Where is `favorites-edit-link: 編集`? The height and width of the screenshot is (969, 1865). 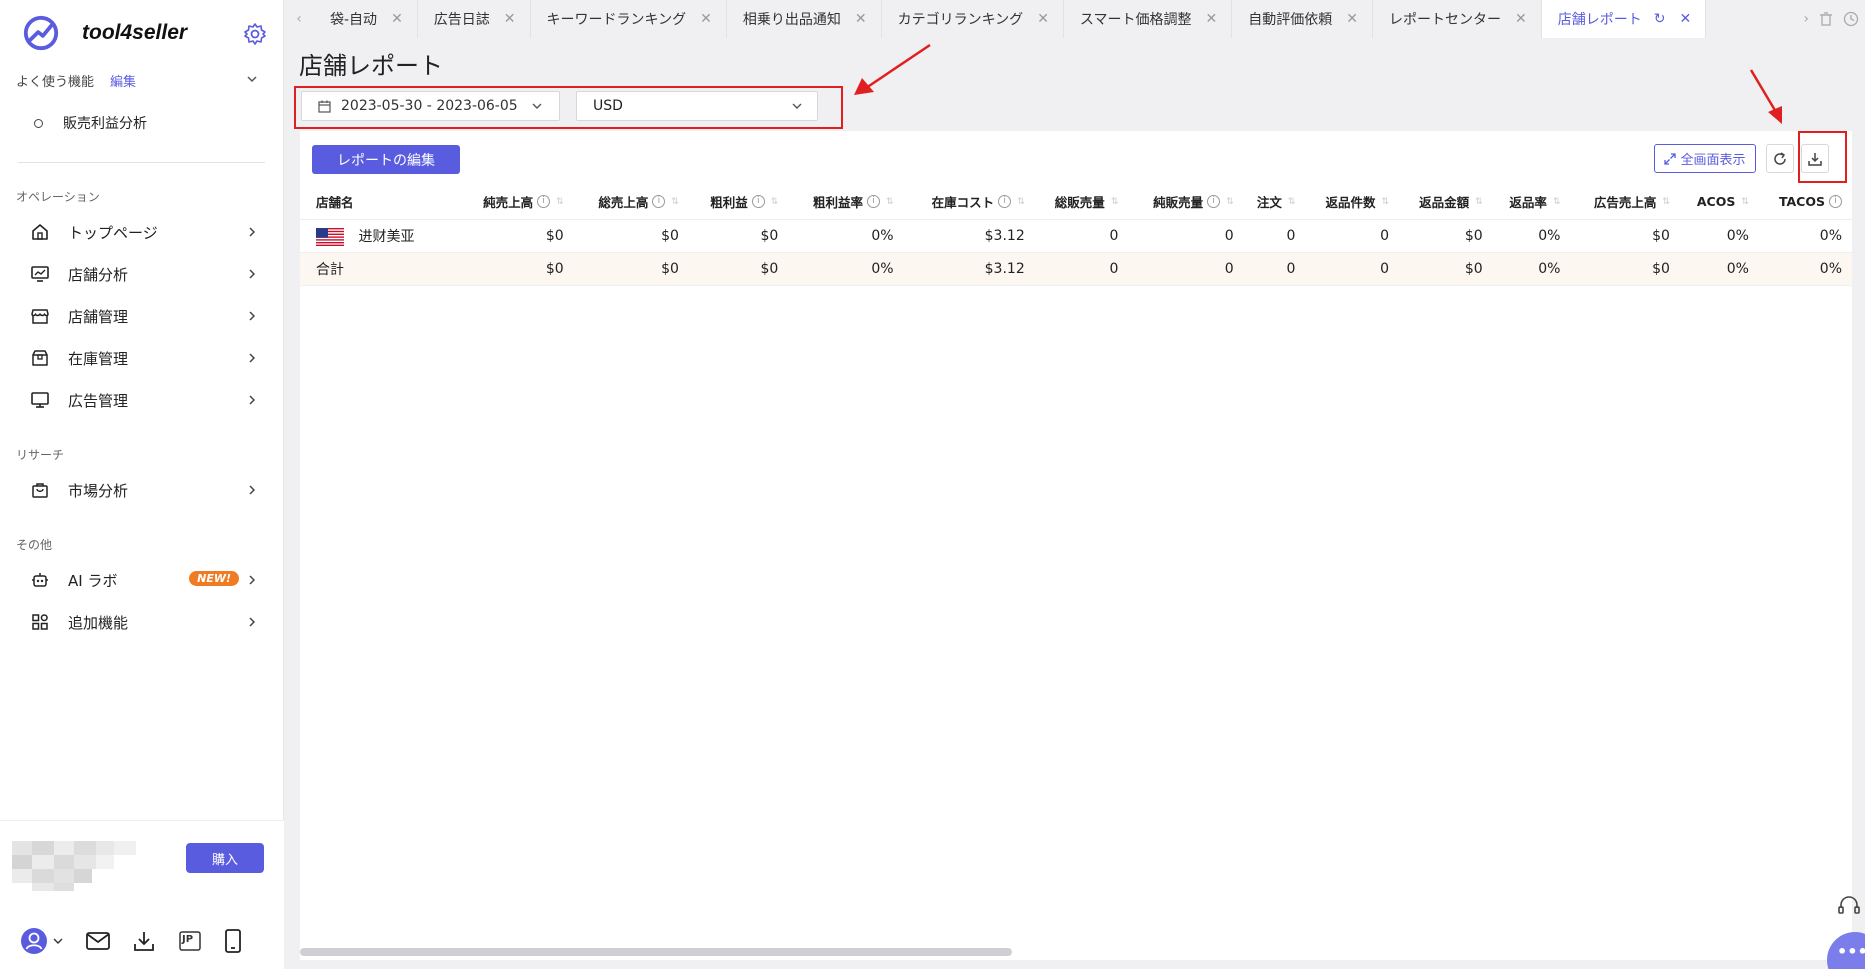 favorites-edit-link: 編集 is located at coordinates (123, 80).